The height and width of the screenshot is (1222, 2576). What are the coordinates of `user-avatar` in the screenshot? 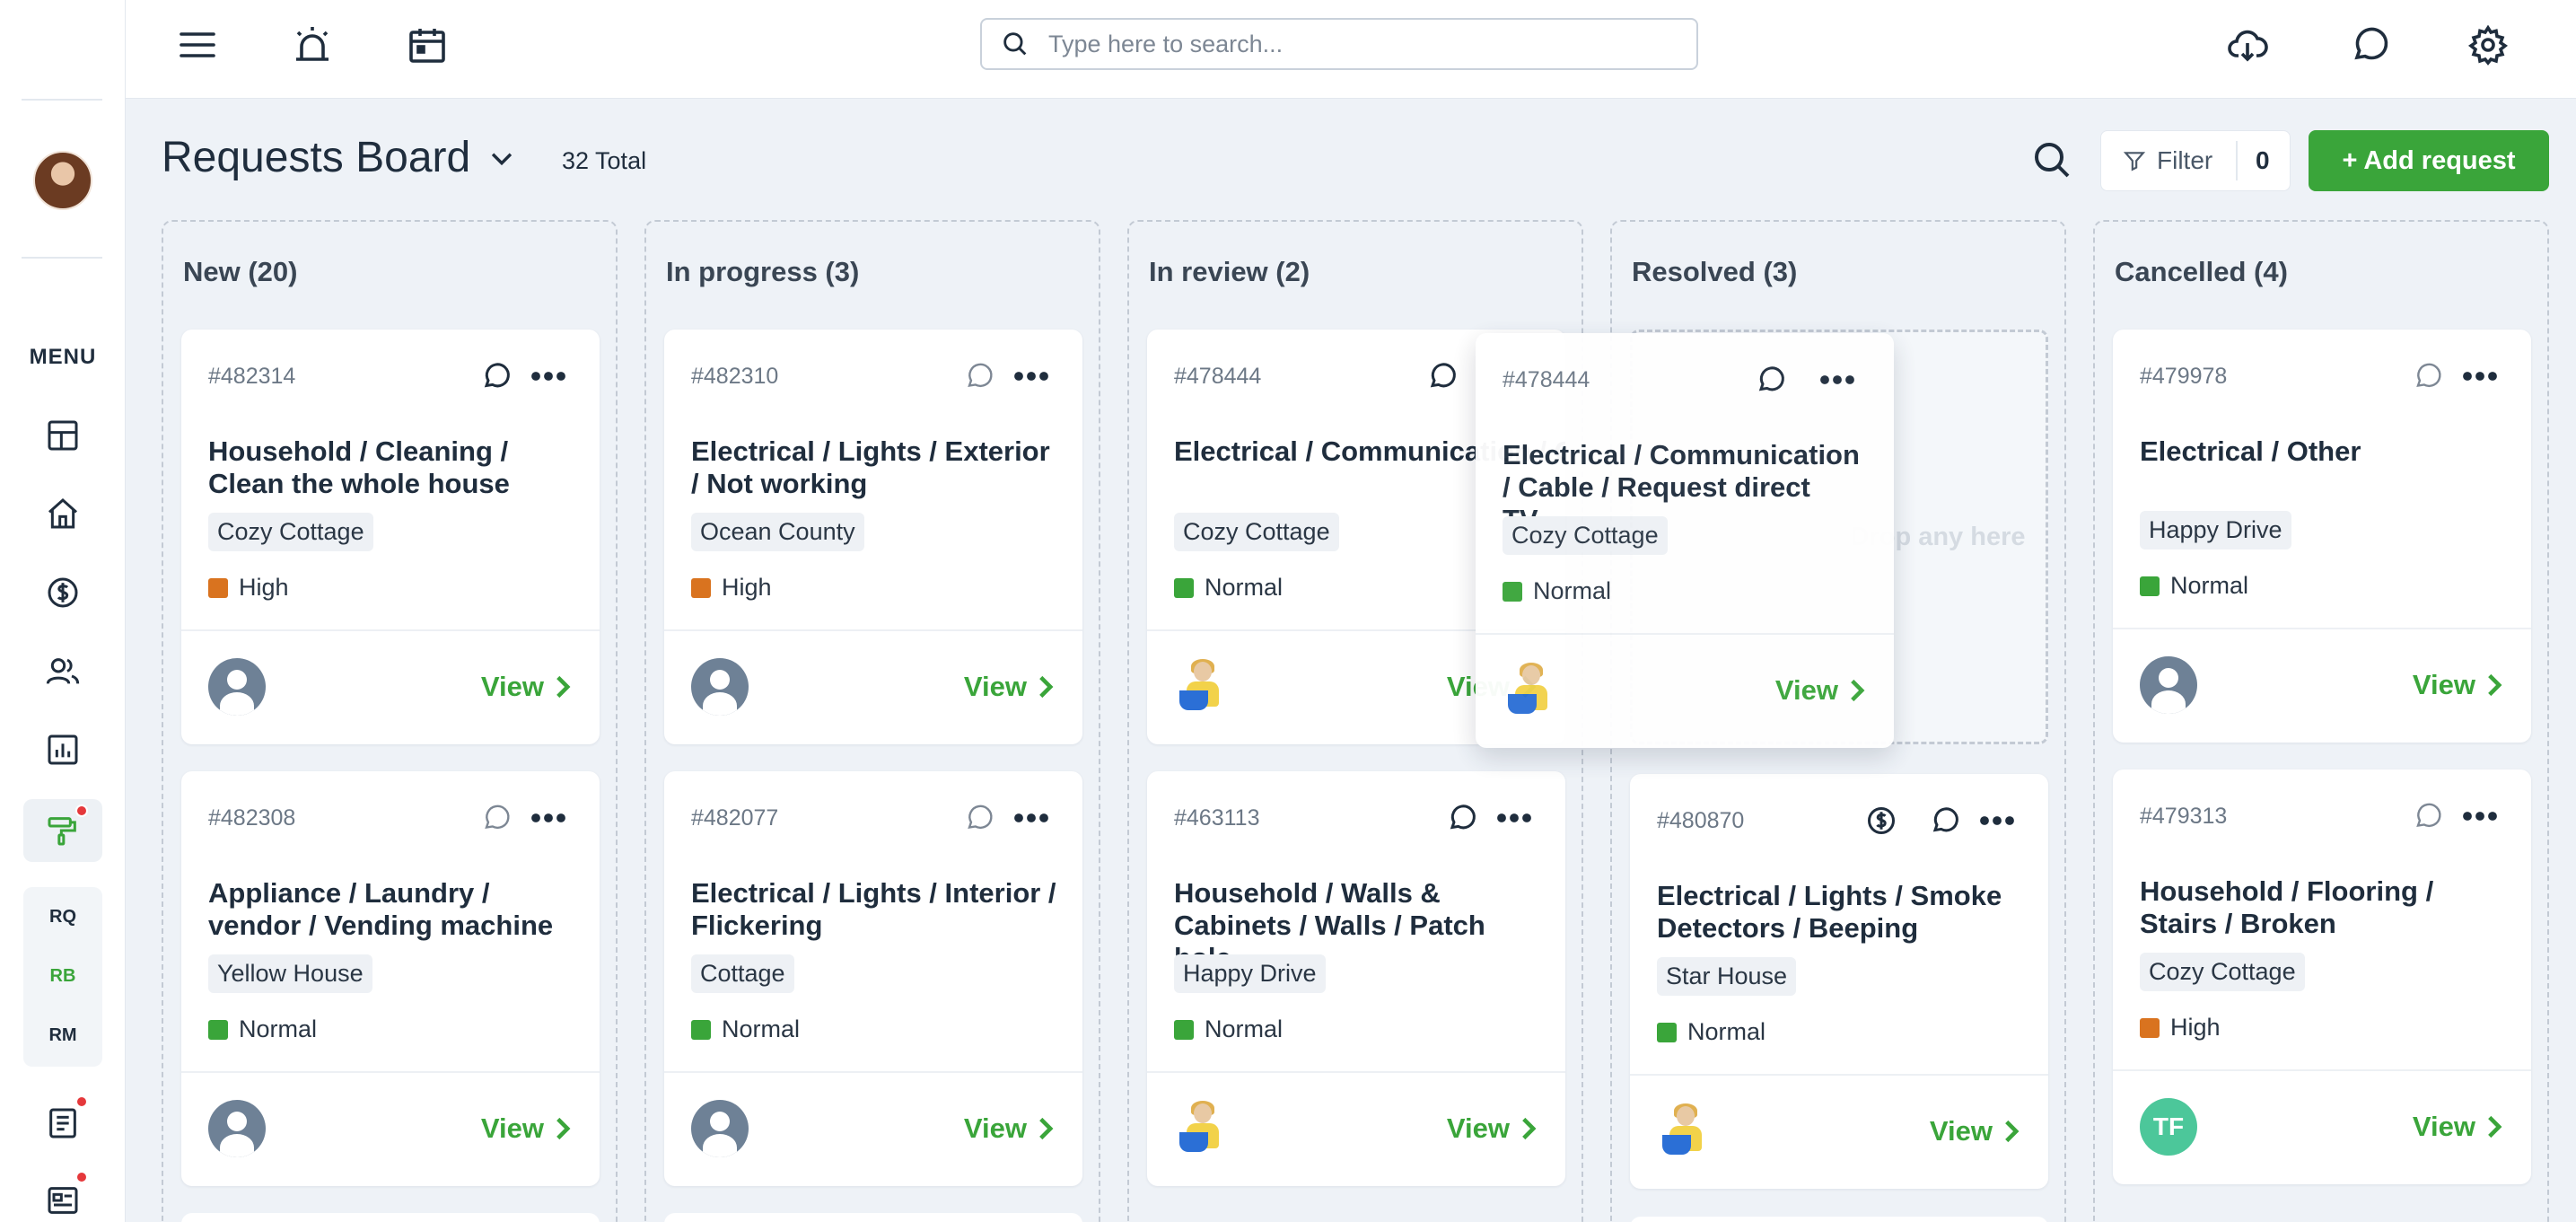 It's located at (63, 180).